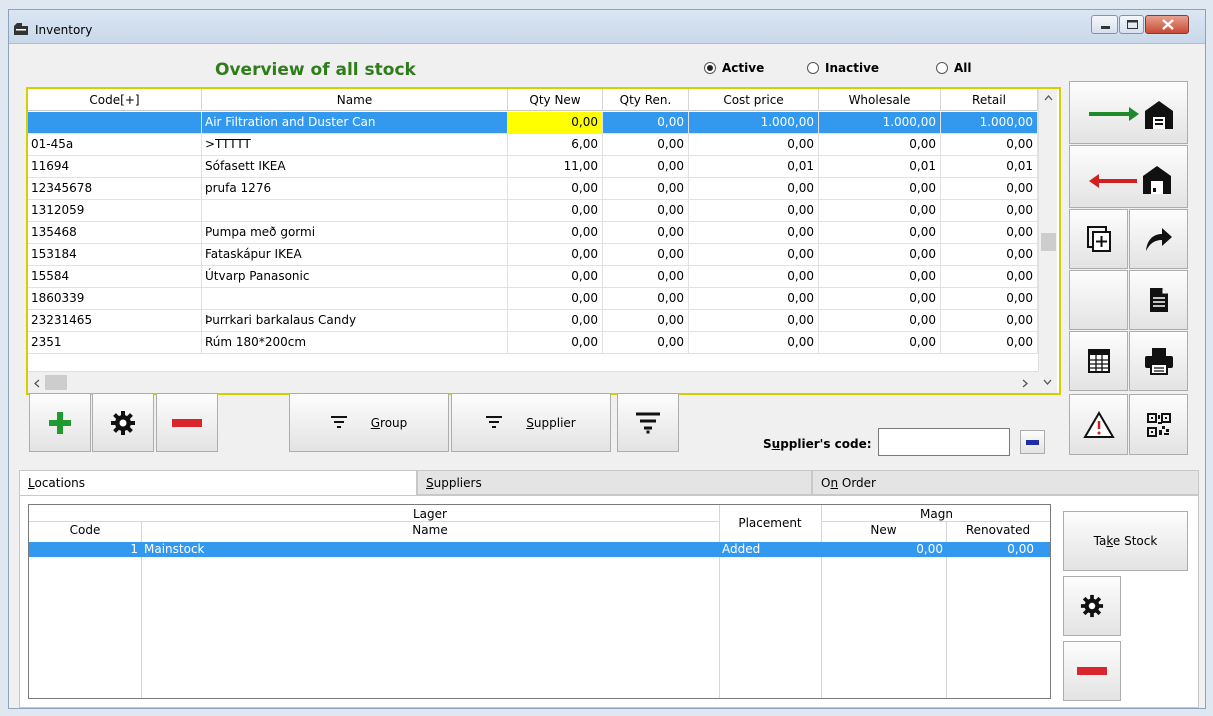  Describe the element at coordinates (1098, 361) in the screenshot. I see `spreadsheet-button` at that location.